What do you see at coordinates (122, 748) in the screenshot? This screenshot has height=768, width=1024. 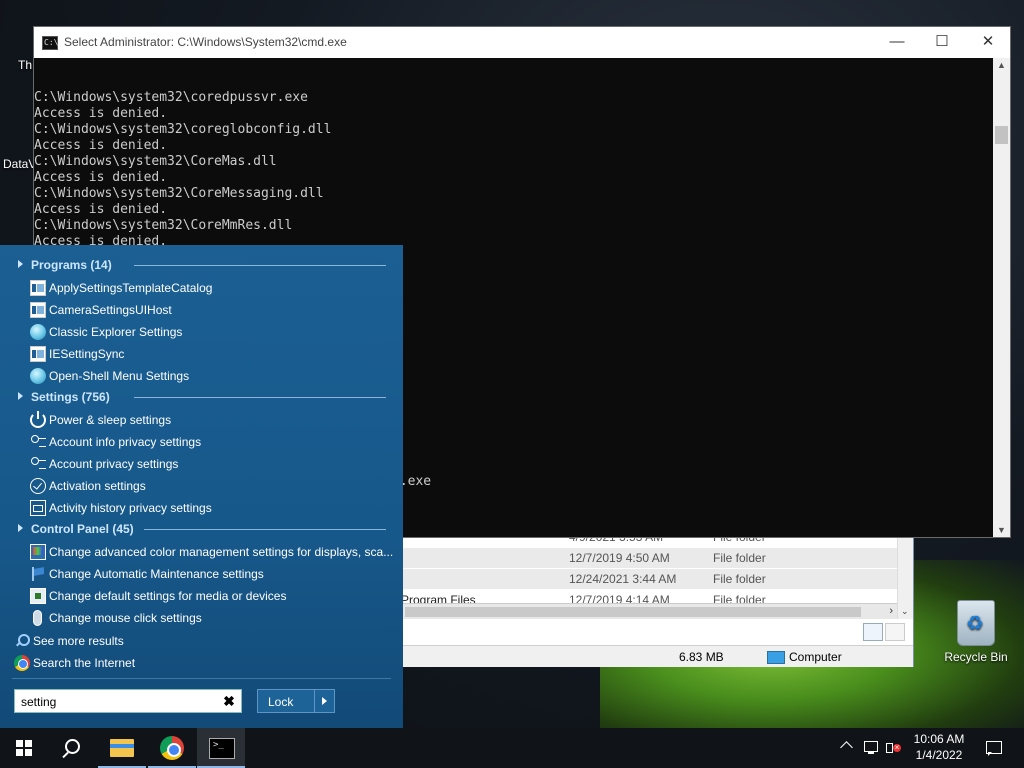 I see `file-explorer-taskbar-icon` at bounding box center [122, 748].